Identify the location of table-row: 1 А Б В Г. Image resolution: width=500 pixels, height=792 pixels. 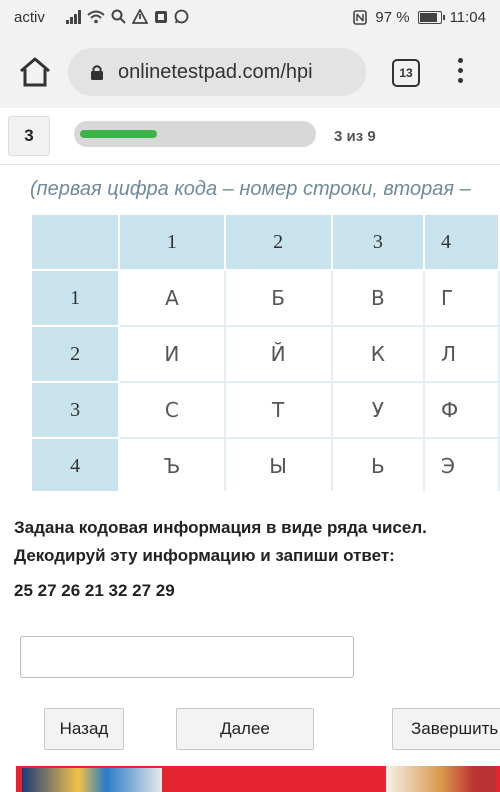
(265, 298).